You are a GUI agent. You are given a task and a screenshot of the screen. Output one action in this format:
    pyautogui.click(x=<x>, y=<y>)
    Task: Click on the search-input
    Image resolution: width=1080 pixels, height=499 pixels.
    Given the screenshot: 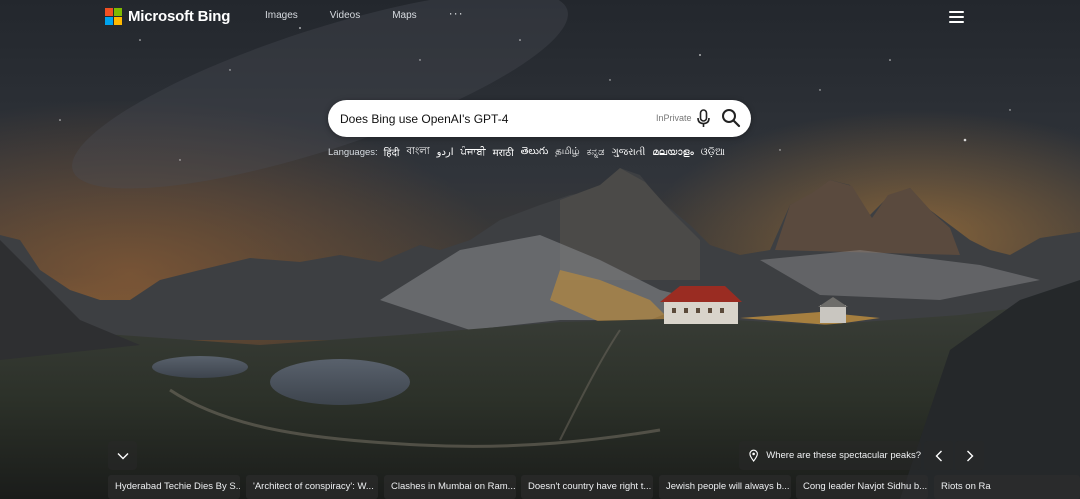 What is the action you would take?
    pyautogui.click(x=490, y=119)
    